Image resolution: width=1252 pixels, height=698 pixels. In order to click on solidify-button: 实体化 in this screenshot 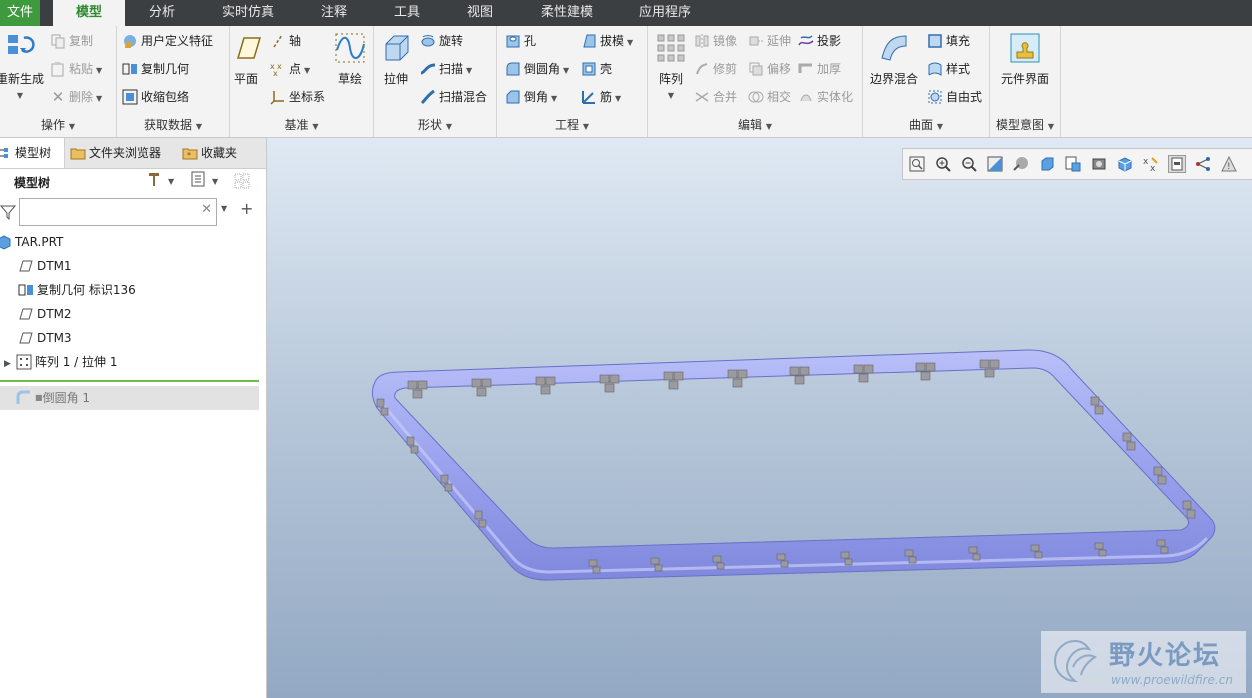, I will do `click(825, 97)`.